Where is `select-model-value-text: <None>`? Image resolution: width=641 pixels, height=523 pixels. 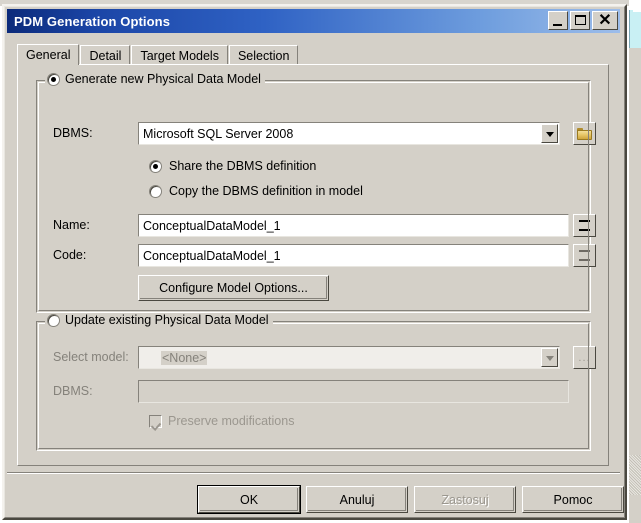 select-model-value-text: <None> is located at coordinates (184, 357).